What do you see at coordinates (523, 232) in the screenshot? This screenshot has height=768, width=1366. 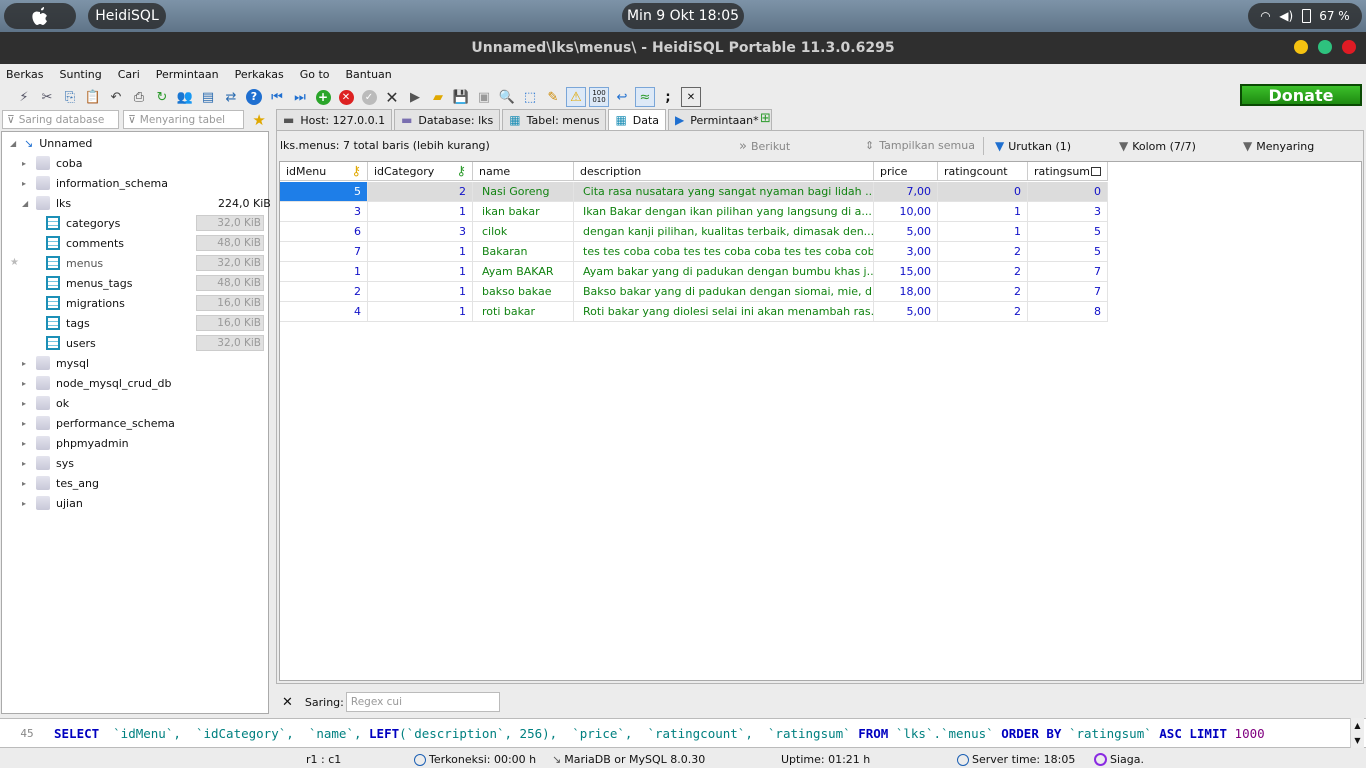 I see `grid-cell-name: cilok` at bounding box center [523, 232].